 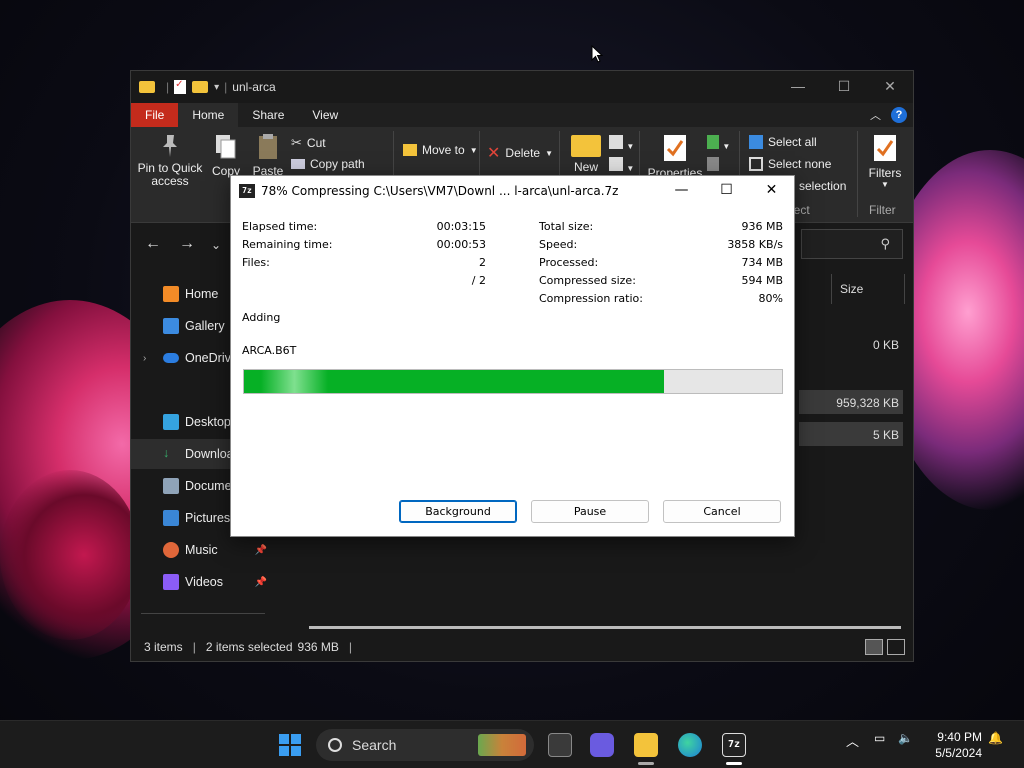 What do you see at coordinates (256, 262) in the screenshot?
I see `files-label: Files:` at bounding box center [256, 262].